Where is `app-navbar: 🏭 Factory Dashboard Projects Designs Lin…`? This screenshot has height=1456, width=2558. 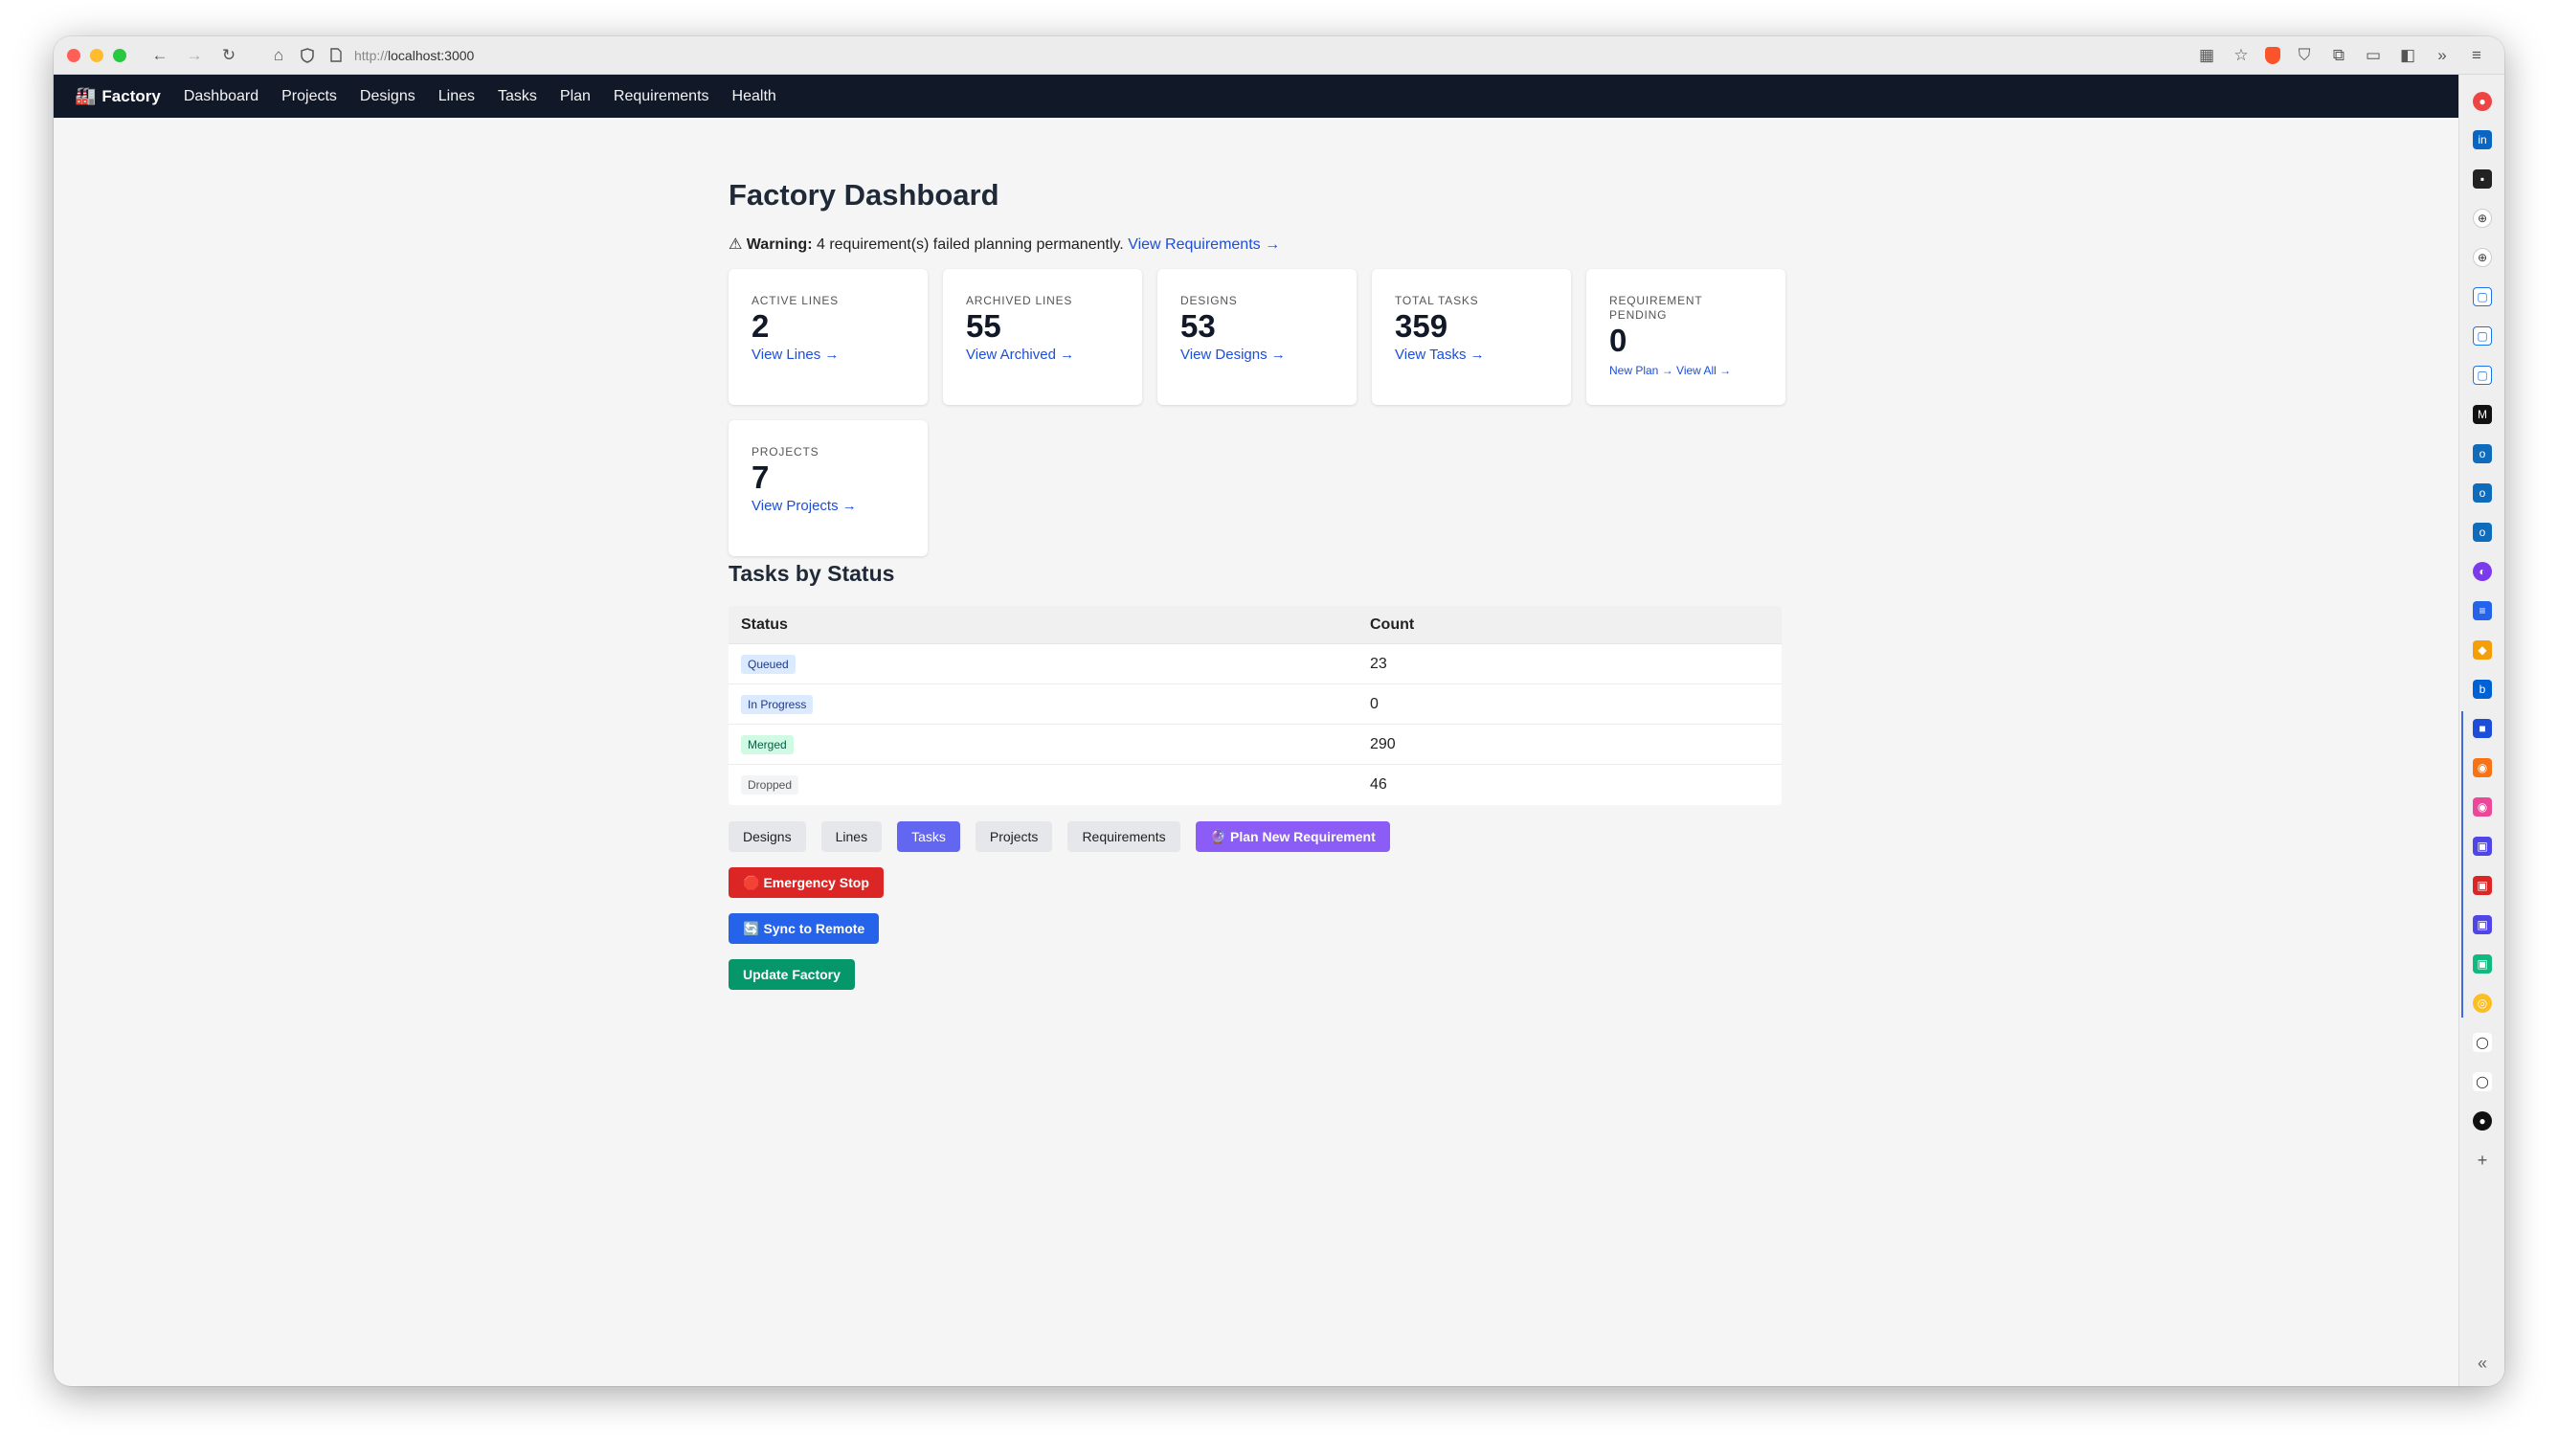 app-navbar: 🏭 Factory Dashboard Projects Designs Lin… is located at coordinates (1256, 97).